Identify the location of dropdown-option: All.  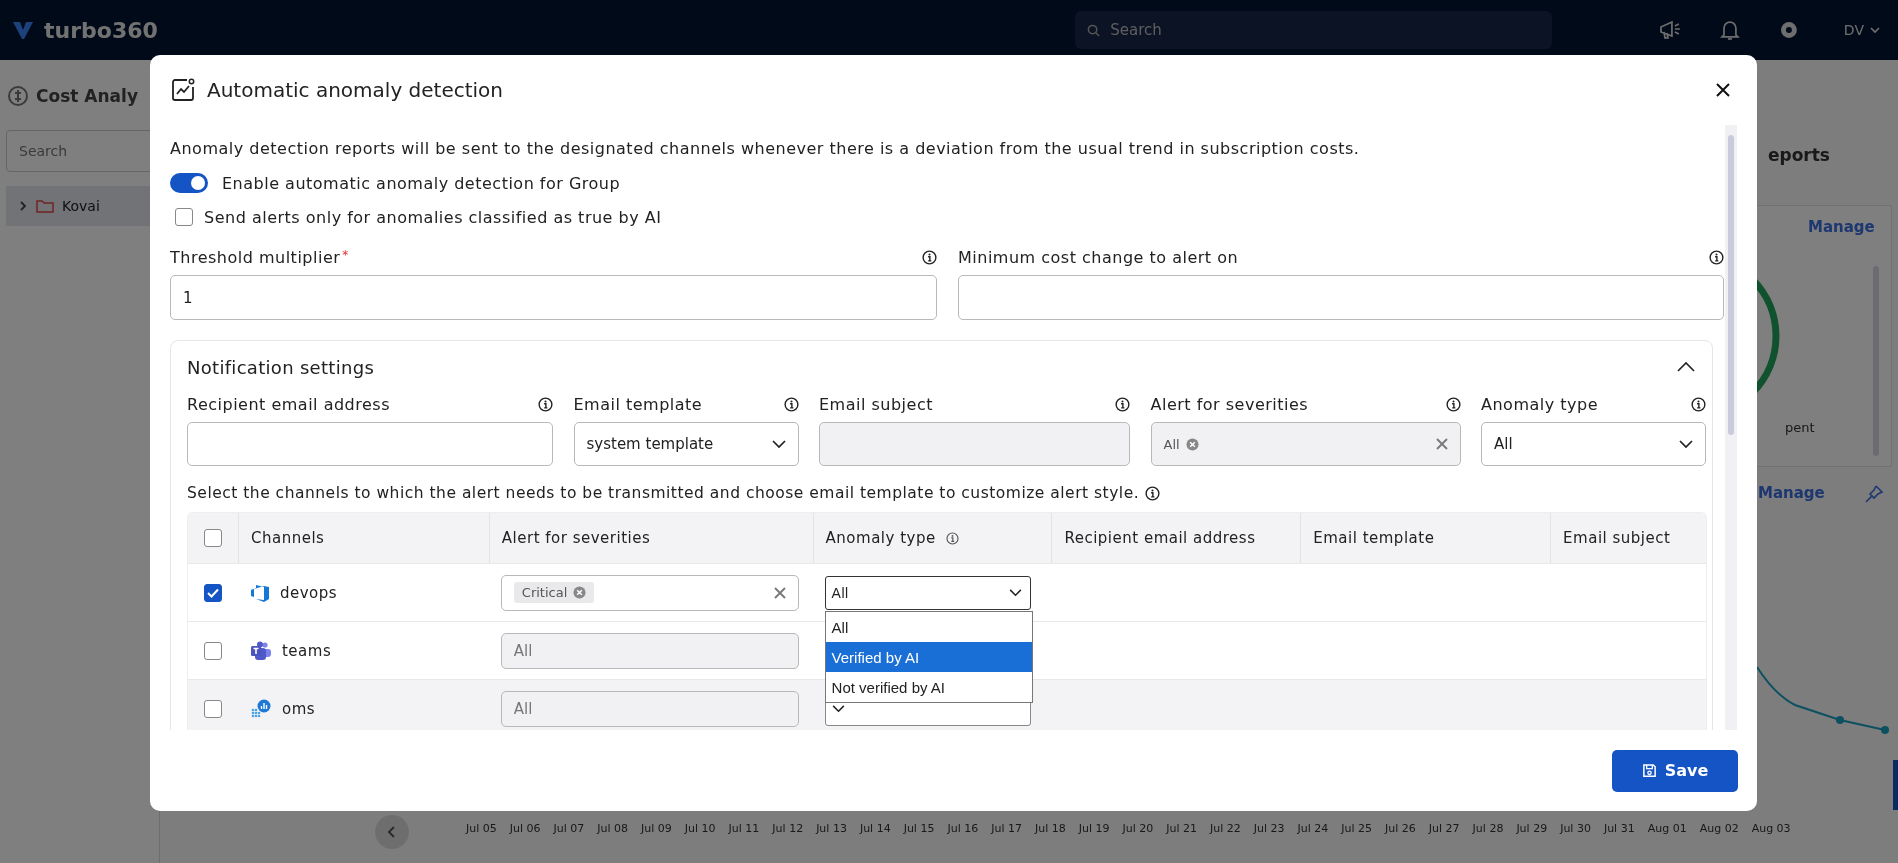
(928, 627).